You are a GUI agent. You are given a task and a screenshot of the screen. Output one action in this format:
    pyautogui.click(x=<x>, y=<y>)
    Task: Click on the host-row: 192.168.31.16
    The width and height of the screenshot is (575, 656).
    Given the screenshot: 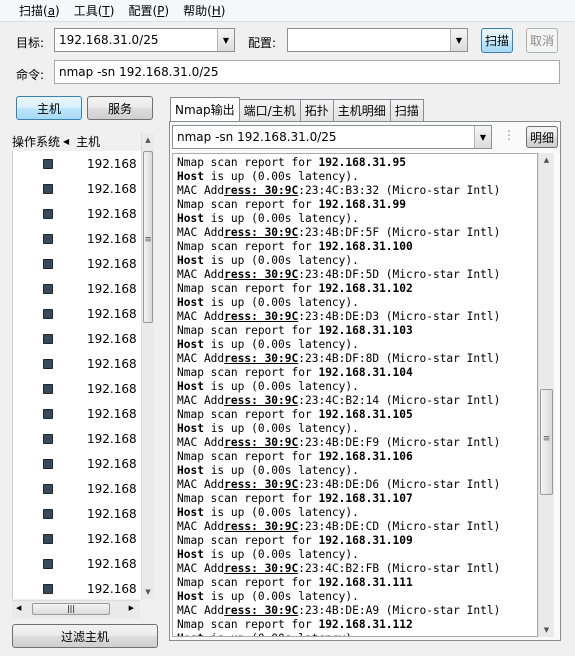 What is the action you would take?
    pyautogui.click(x=83, y=563)
    